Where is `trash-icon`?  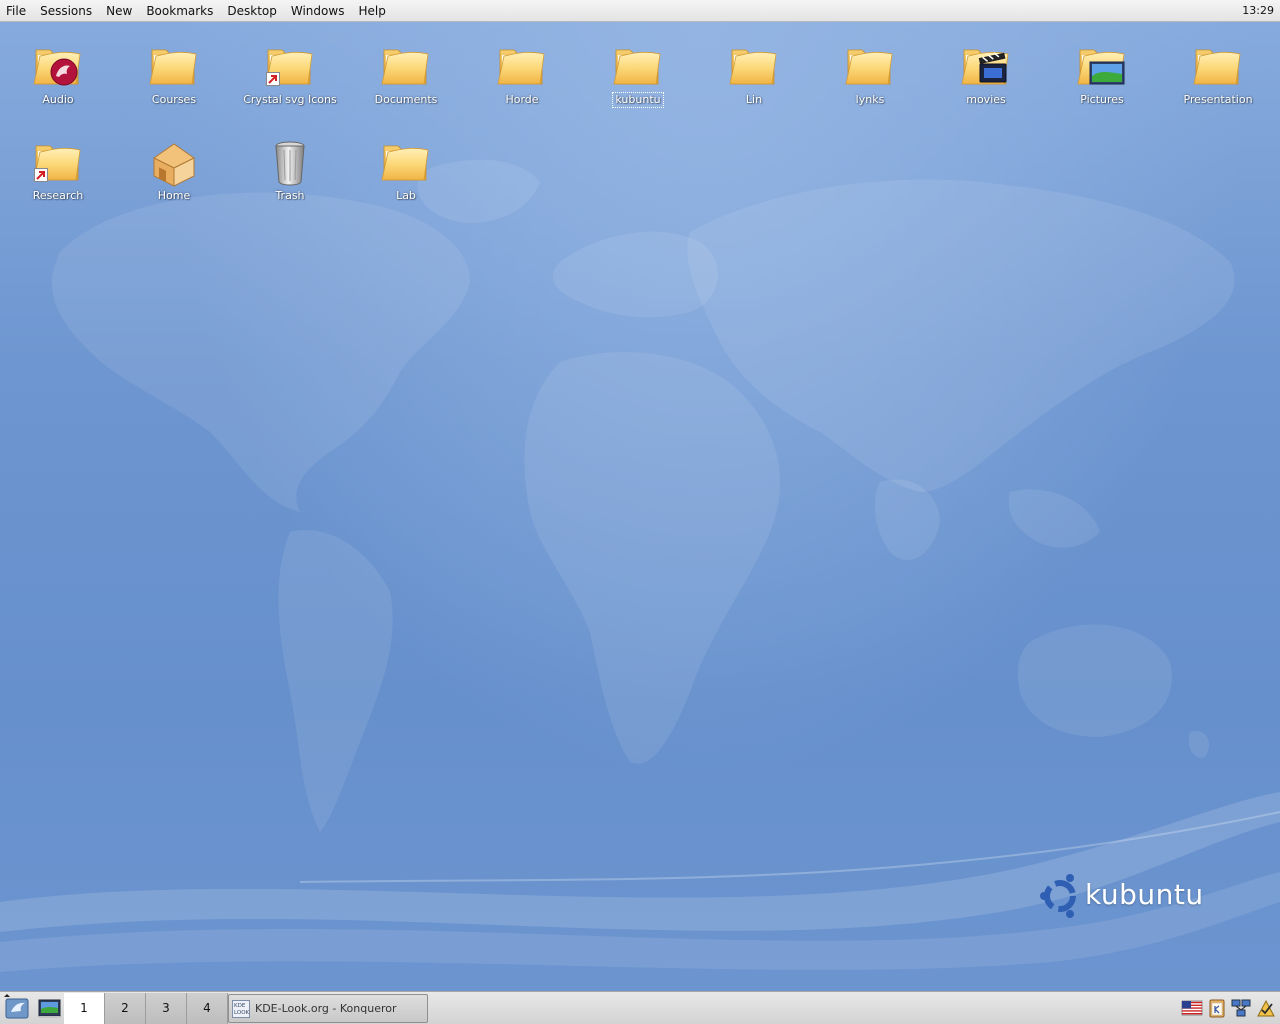 trash-icon is located at coordinates (290, 163).